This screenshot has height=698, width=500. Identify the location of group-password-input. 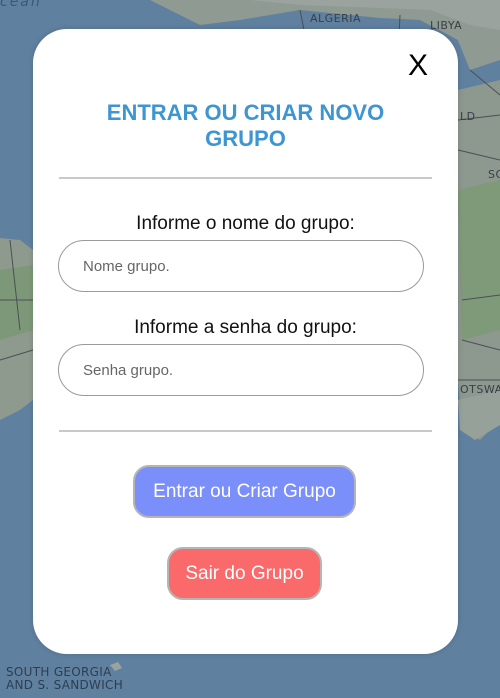
(241, 370).